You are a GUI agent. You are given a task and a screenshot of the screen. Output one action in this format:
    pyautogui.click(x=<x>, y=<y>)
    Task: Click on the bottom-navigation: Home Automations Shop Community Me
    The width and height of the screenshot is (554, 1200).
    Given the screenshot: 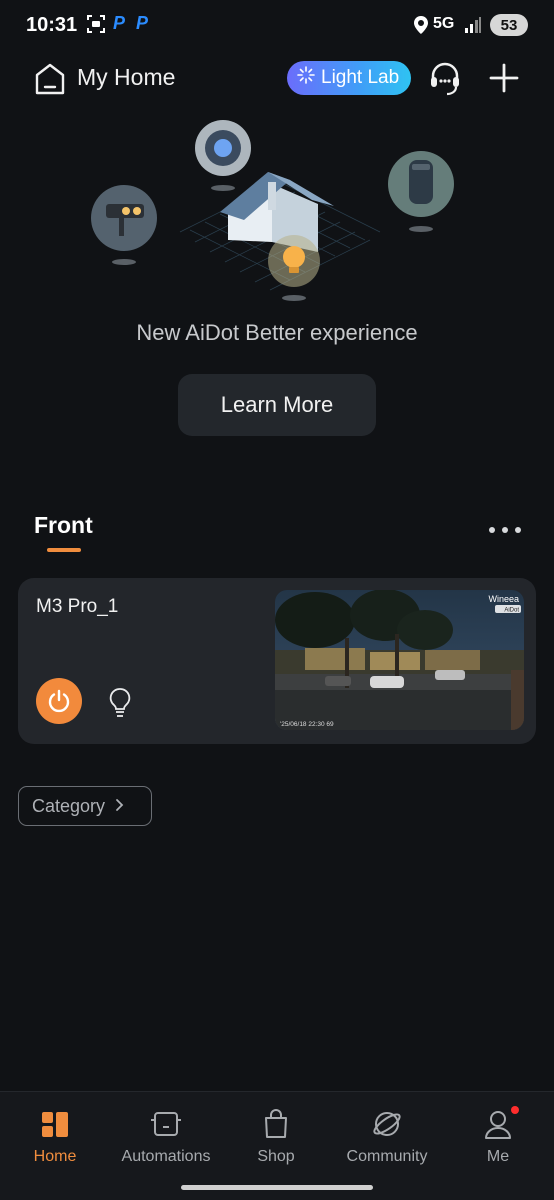 What is the action you would take?
    pyautogui.click(x=277, y=1145)
    